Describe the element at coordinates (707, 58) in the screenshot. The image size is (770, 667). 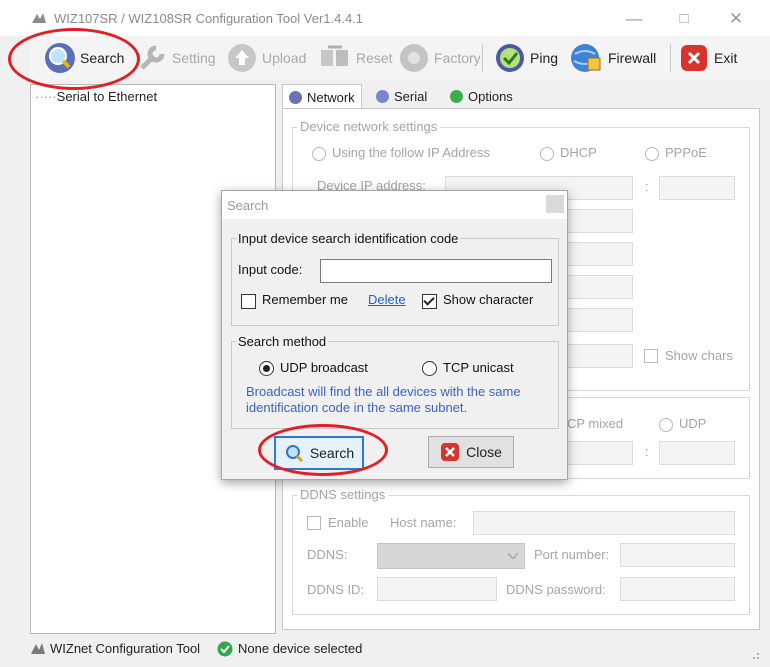
I see `exit-toolbar-button: Exit` at that location.